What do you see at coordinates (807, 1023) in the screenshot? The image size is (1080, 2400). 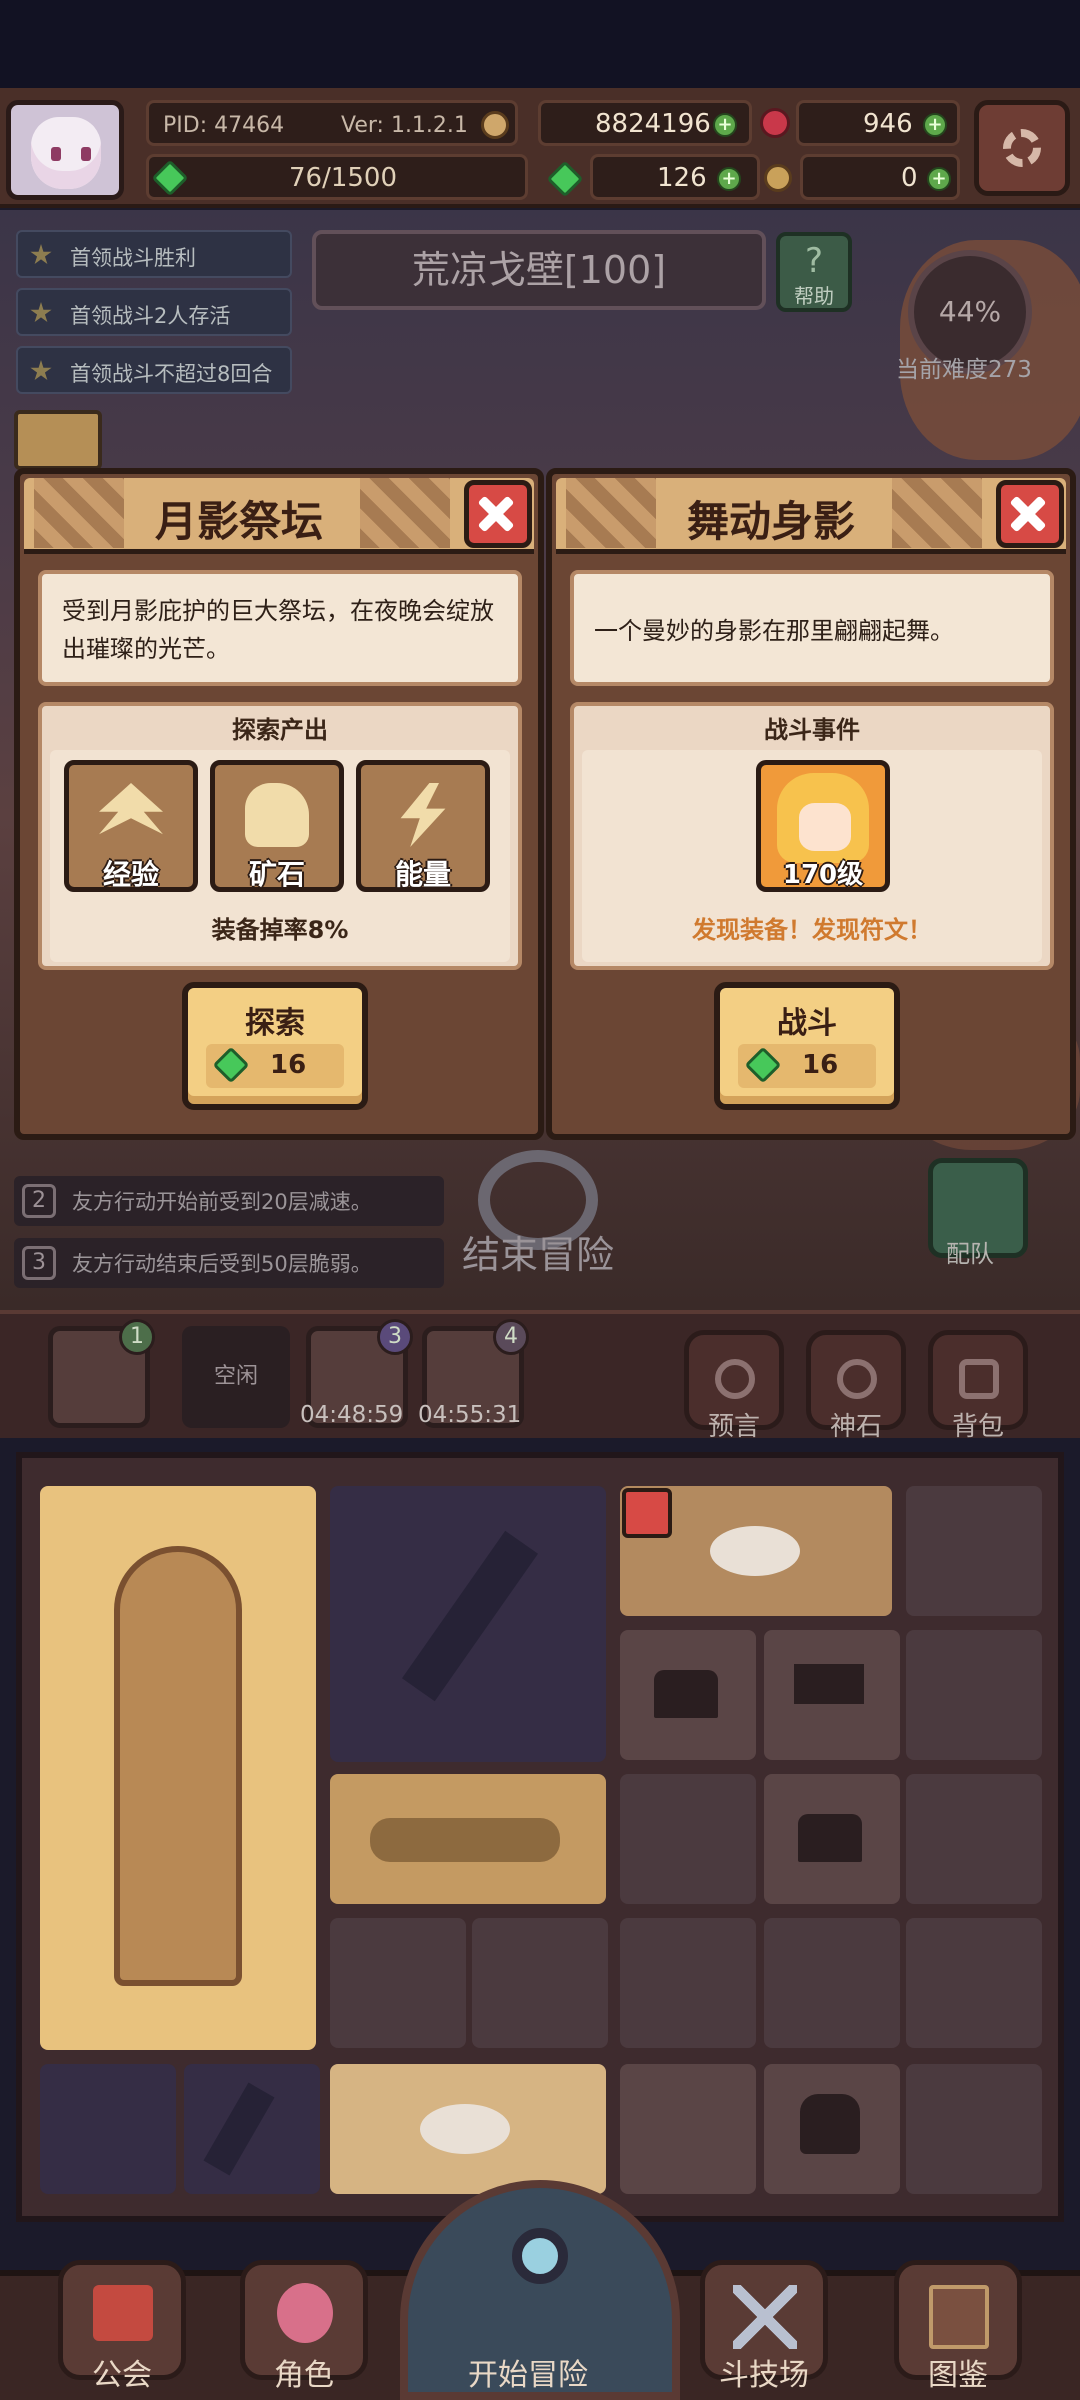 I see `battle-label: 战斗` at bounding box center [807, 1023].